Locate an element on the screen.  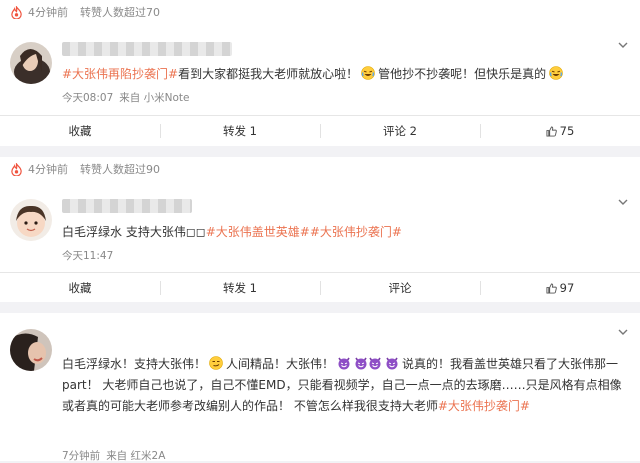
hot-label: 转赞人数超过70 is located at coordinates (120, 12).